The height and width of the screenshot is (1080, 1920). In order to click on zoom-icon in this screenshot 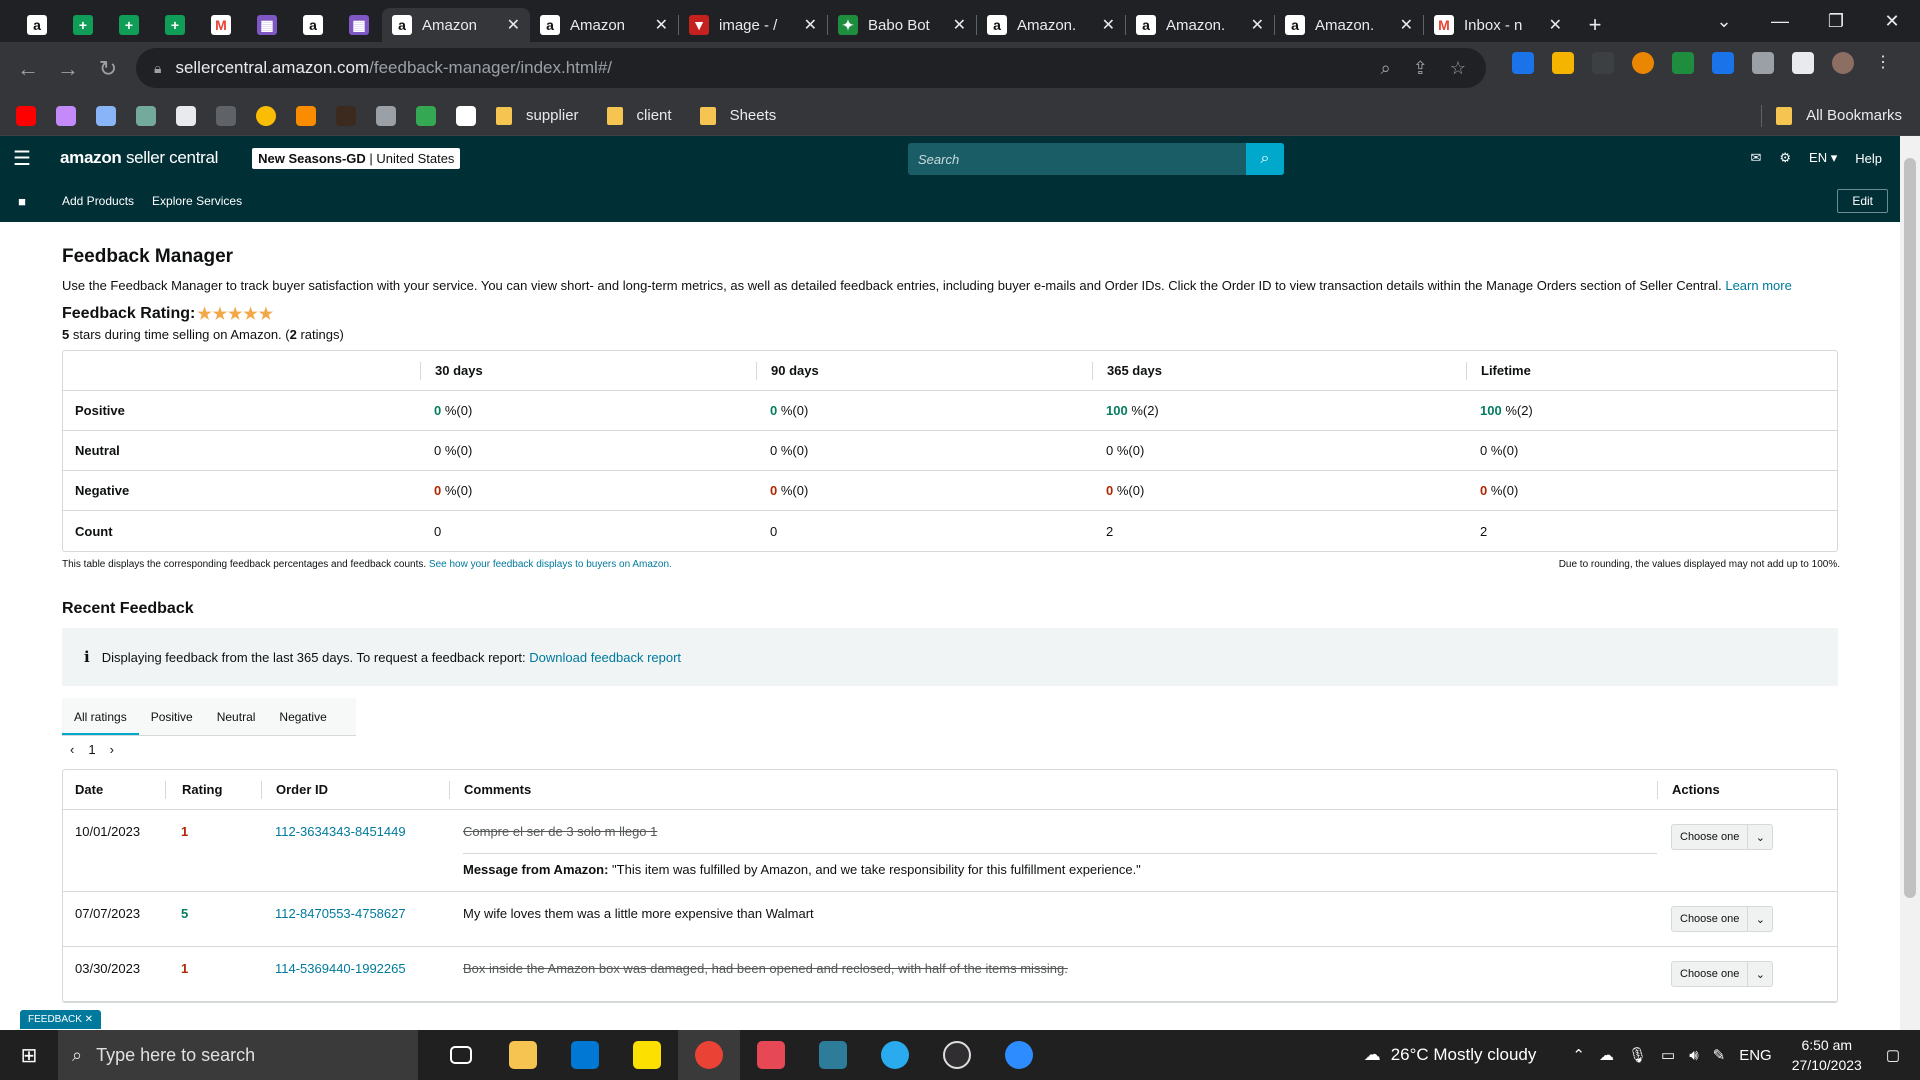, I will do `click(1019, 1055)`.